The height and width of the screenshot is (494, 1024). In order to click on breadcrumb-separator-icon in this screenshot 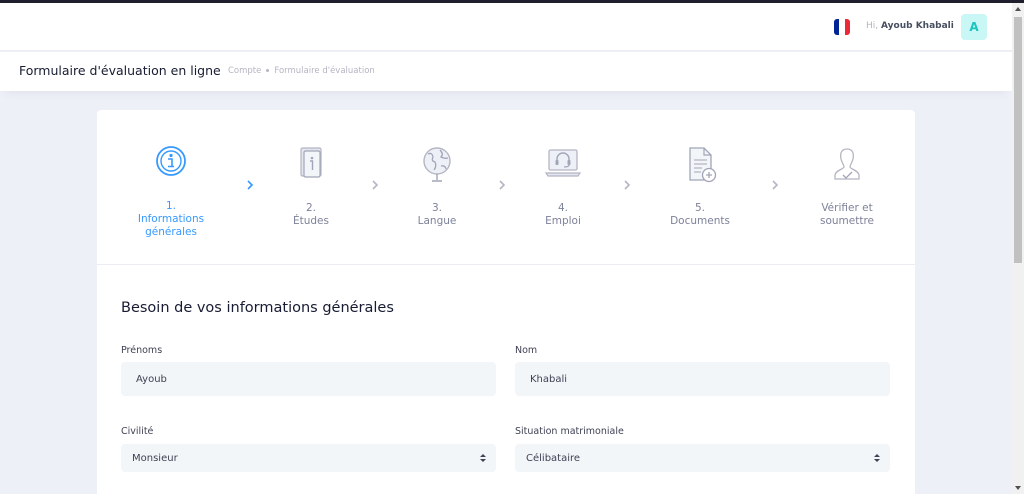, I will do `click(268, 70)`.